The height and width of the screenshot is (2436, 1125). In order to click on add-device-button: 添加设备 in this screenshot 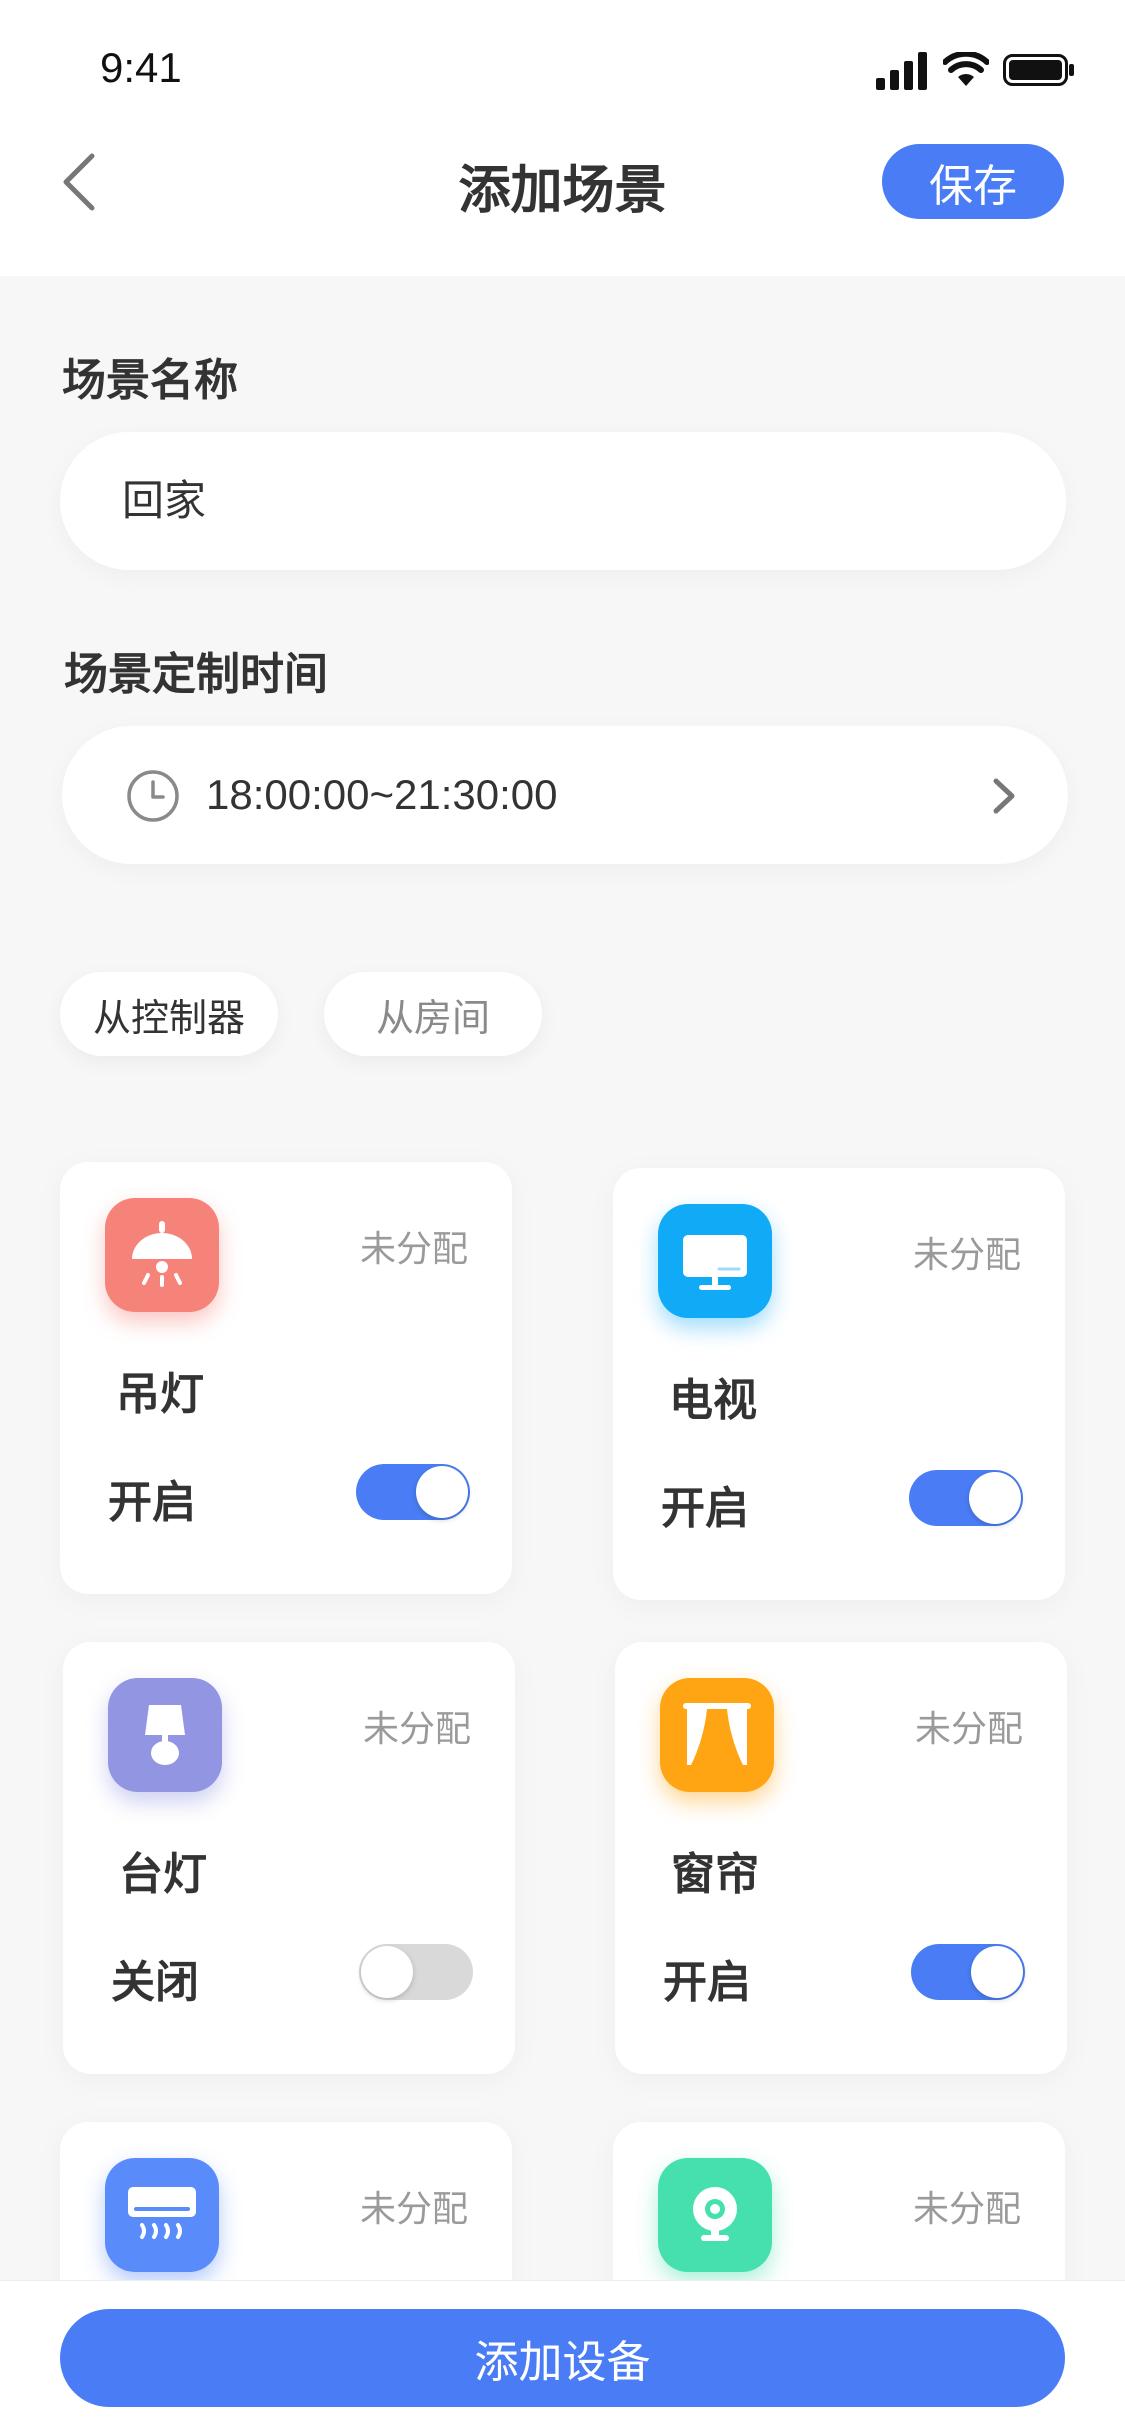, I will do `click(562, 2358)`.